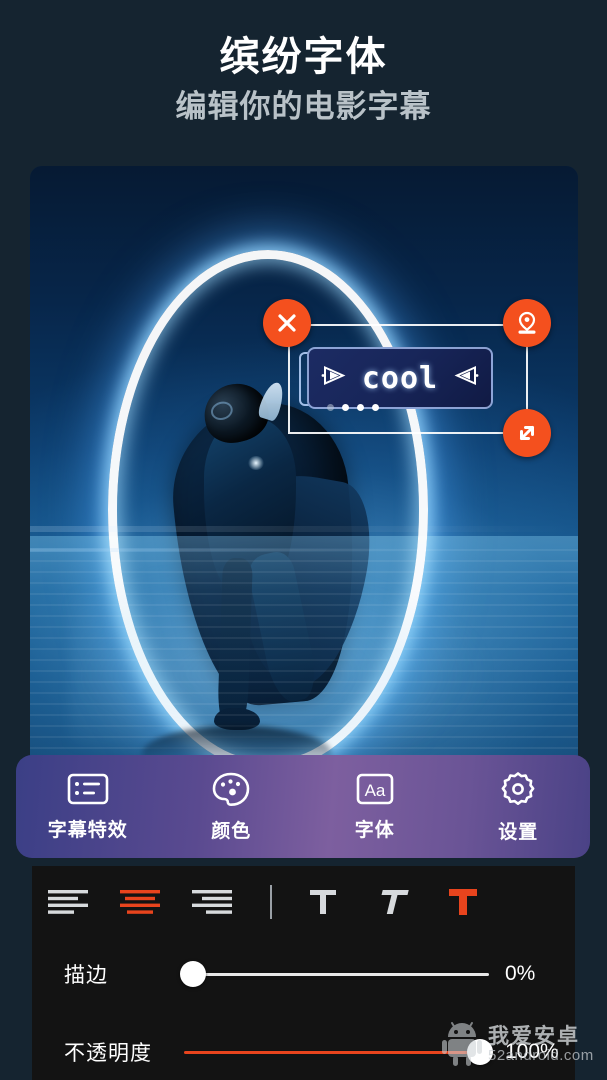 The width and height of the screenshot is (607, 1080). I want to click on editor-tabbar: 字幕特效 颜色 Aa 字体 设置, so click(303, 806).